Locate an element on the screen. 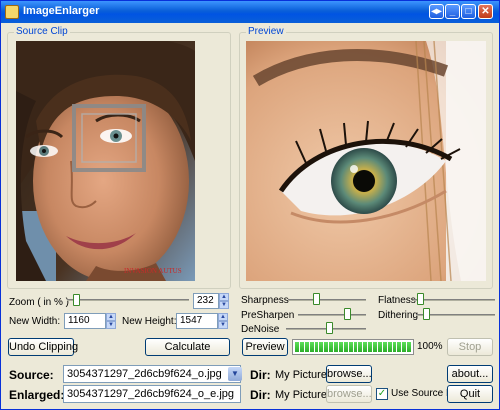 The width and height of the screenshot is (500, 410). zoom-label: Zoom ( in % ) is located at coordinates (39, 302).